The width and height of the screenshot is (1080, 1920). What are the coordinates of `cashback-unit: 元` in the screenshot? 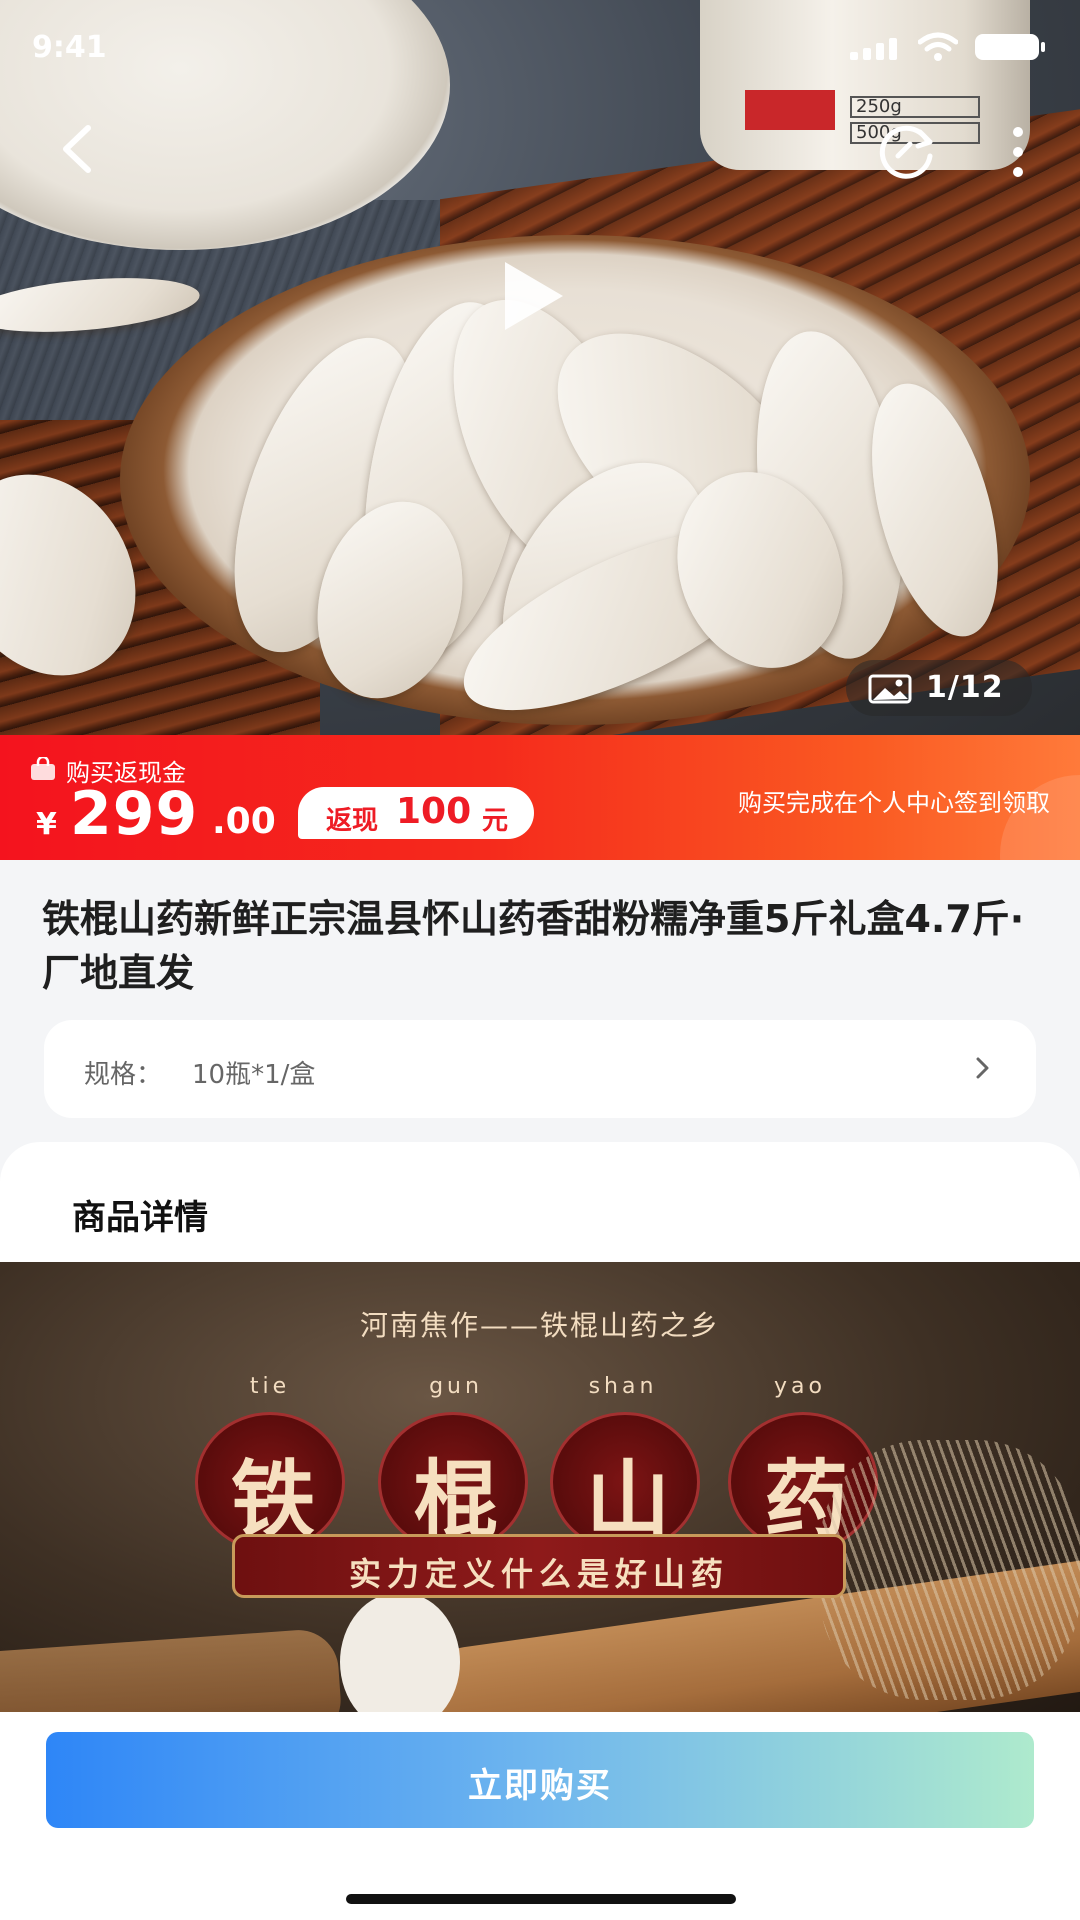 It's located at (495, 821).